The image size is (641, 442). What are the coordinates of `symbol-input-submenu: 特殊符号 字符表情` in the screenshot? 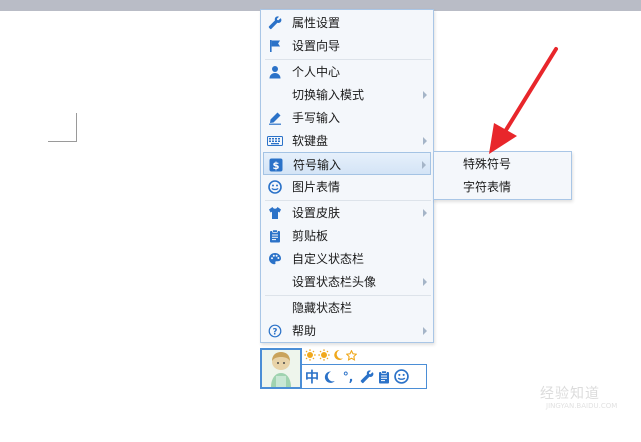 It's located at (502, 175).